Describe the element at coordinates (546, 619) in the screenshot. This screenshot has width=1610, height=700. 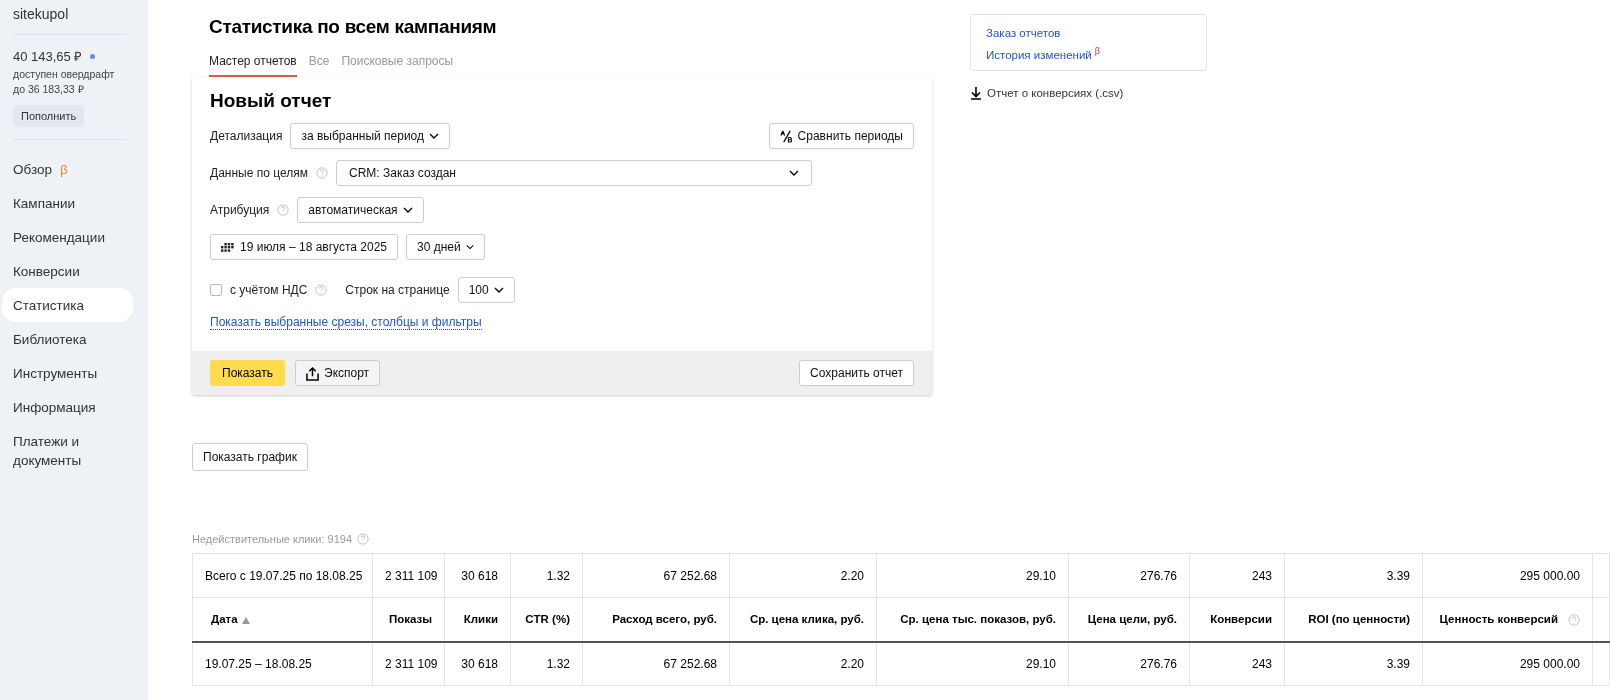
I see `column-header: CTR (%)` at that location.